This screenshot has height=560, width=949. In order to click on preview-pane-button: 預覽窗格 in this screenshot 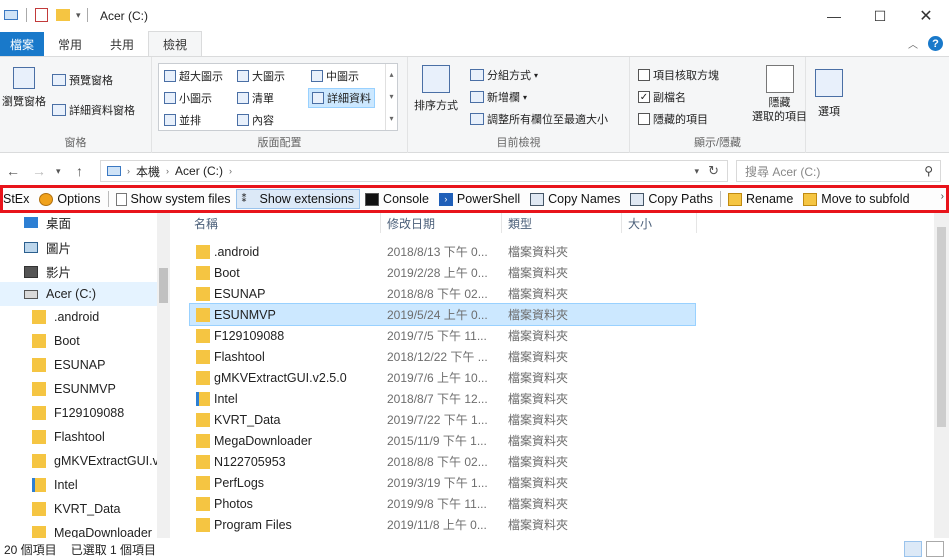, I will do `click(82, 80)`.